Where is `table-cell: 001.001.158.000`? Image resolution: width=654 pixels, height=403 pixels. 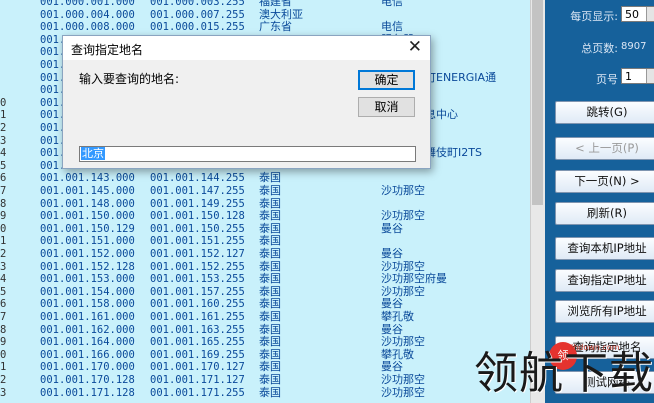
table-cell: 001.001.158.000 is located at coordinates (87, 304).